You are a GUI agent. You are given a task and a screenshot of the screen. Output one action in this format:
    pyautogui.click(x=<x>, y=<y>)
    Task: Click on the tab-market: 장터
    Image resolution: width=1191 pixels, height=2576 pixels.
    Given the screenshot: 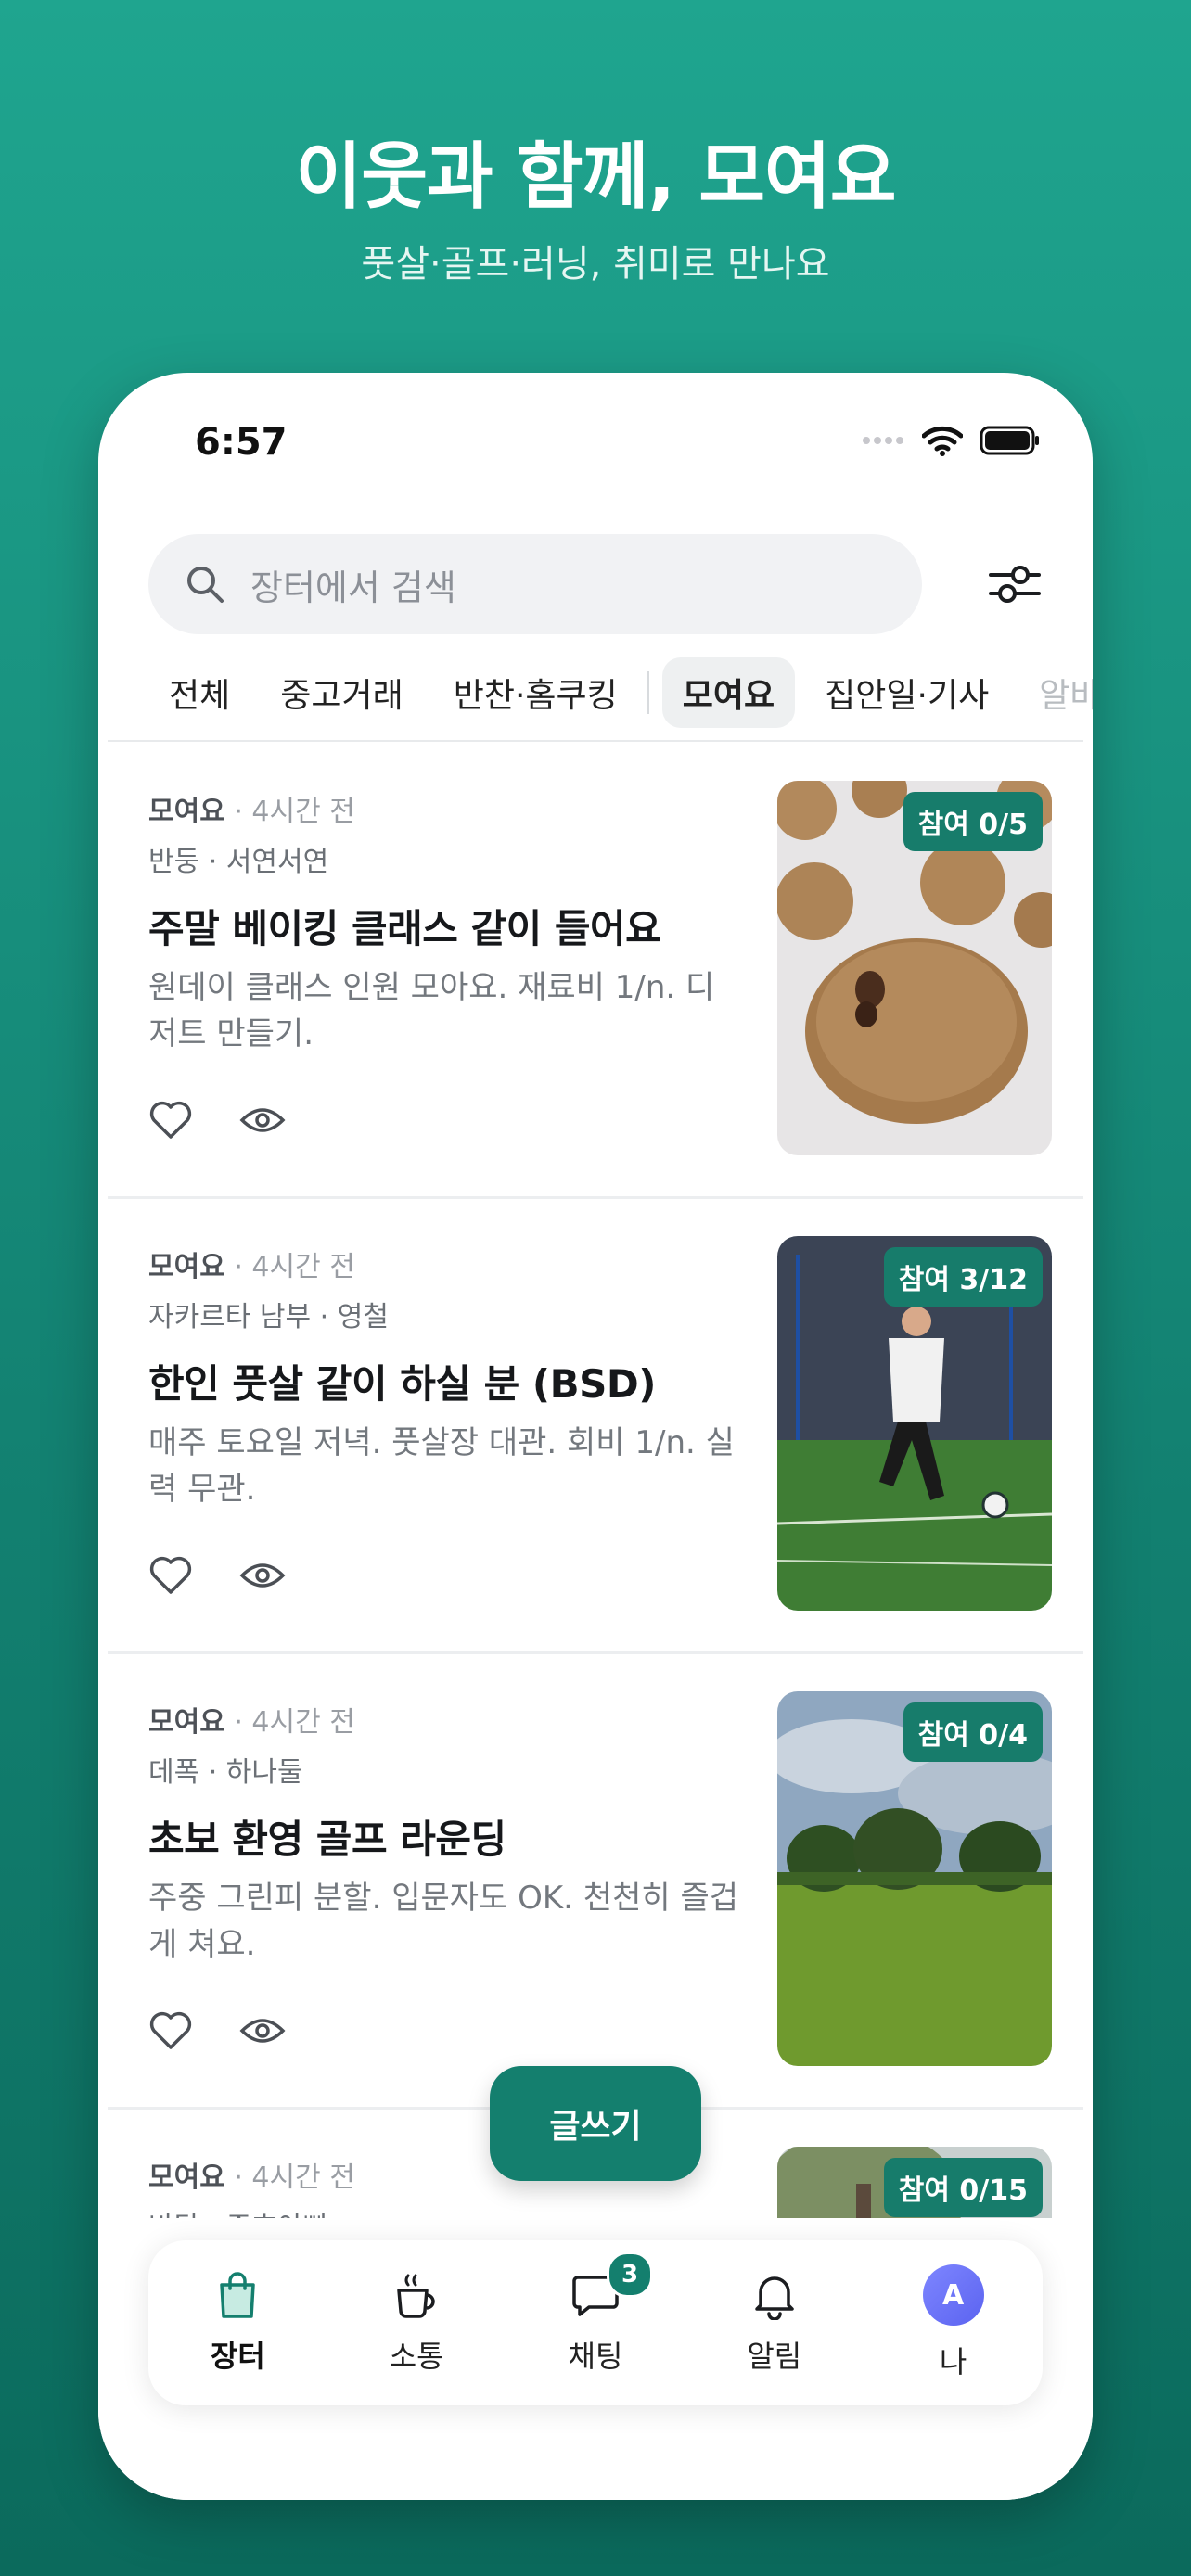 What is the action you would take?
    pyautogui.click(x=237, y=2323)
    